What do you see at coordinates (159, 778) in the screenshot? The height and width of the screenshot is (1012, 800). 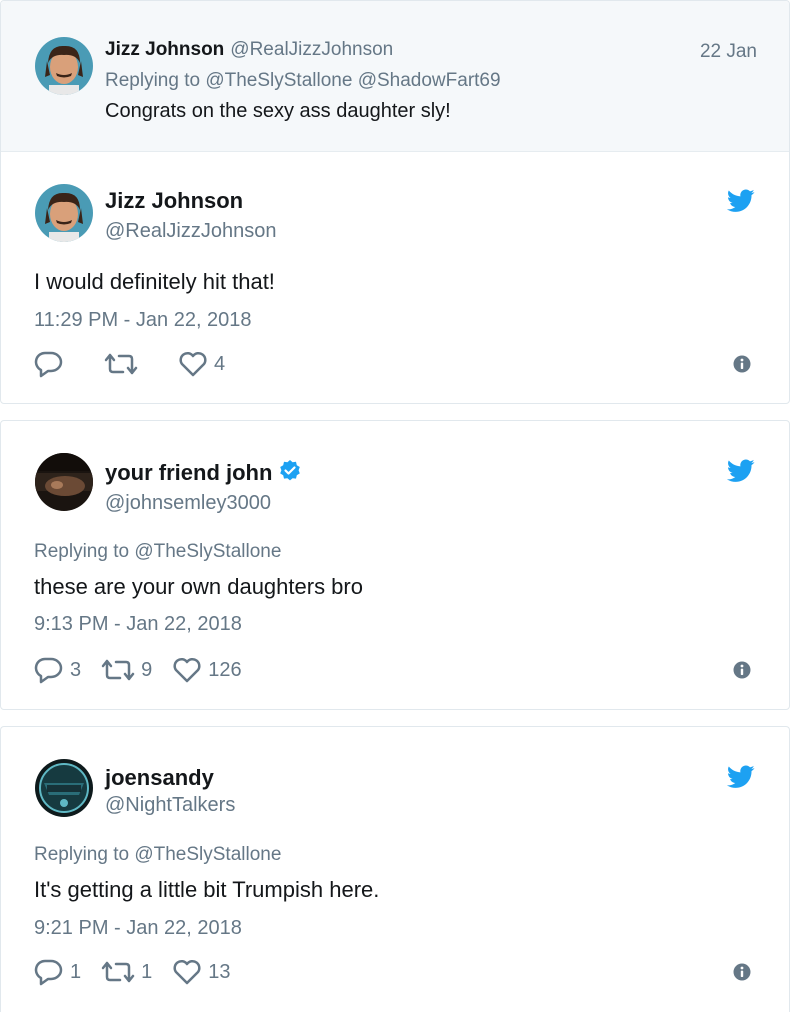 I see `author-name: joensandy` at bounding box center [159, 778].